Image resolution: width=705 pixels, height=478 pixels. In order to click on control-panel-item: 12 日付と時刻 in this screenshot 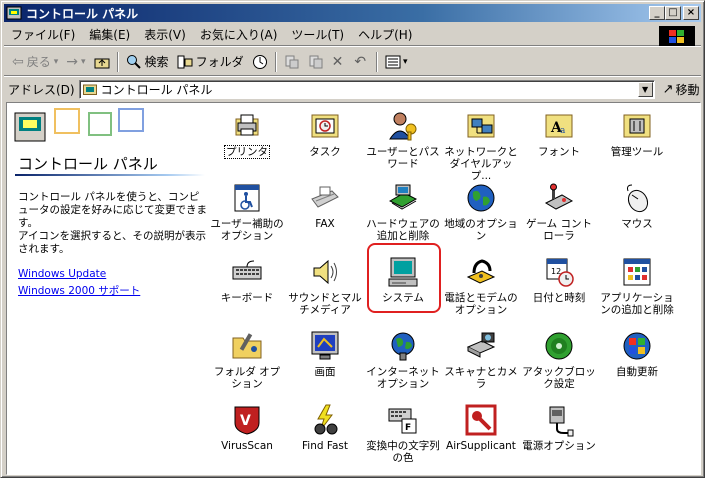, I will do `click(559, 279)`.